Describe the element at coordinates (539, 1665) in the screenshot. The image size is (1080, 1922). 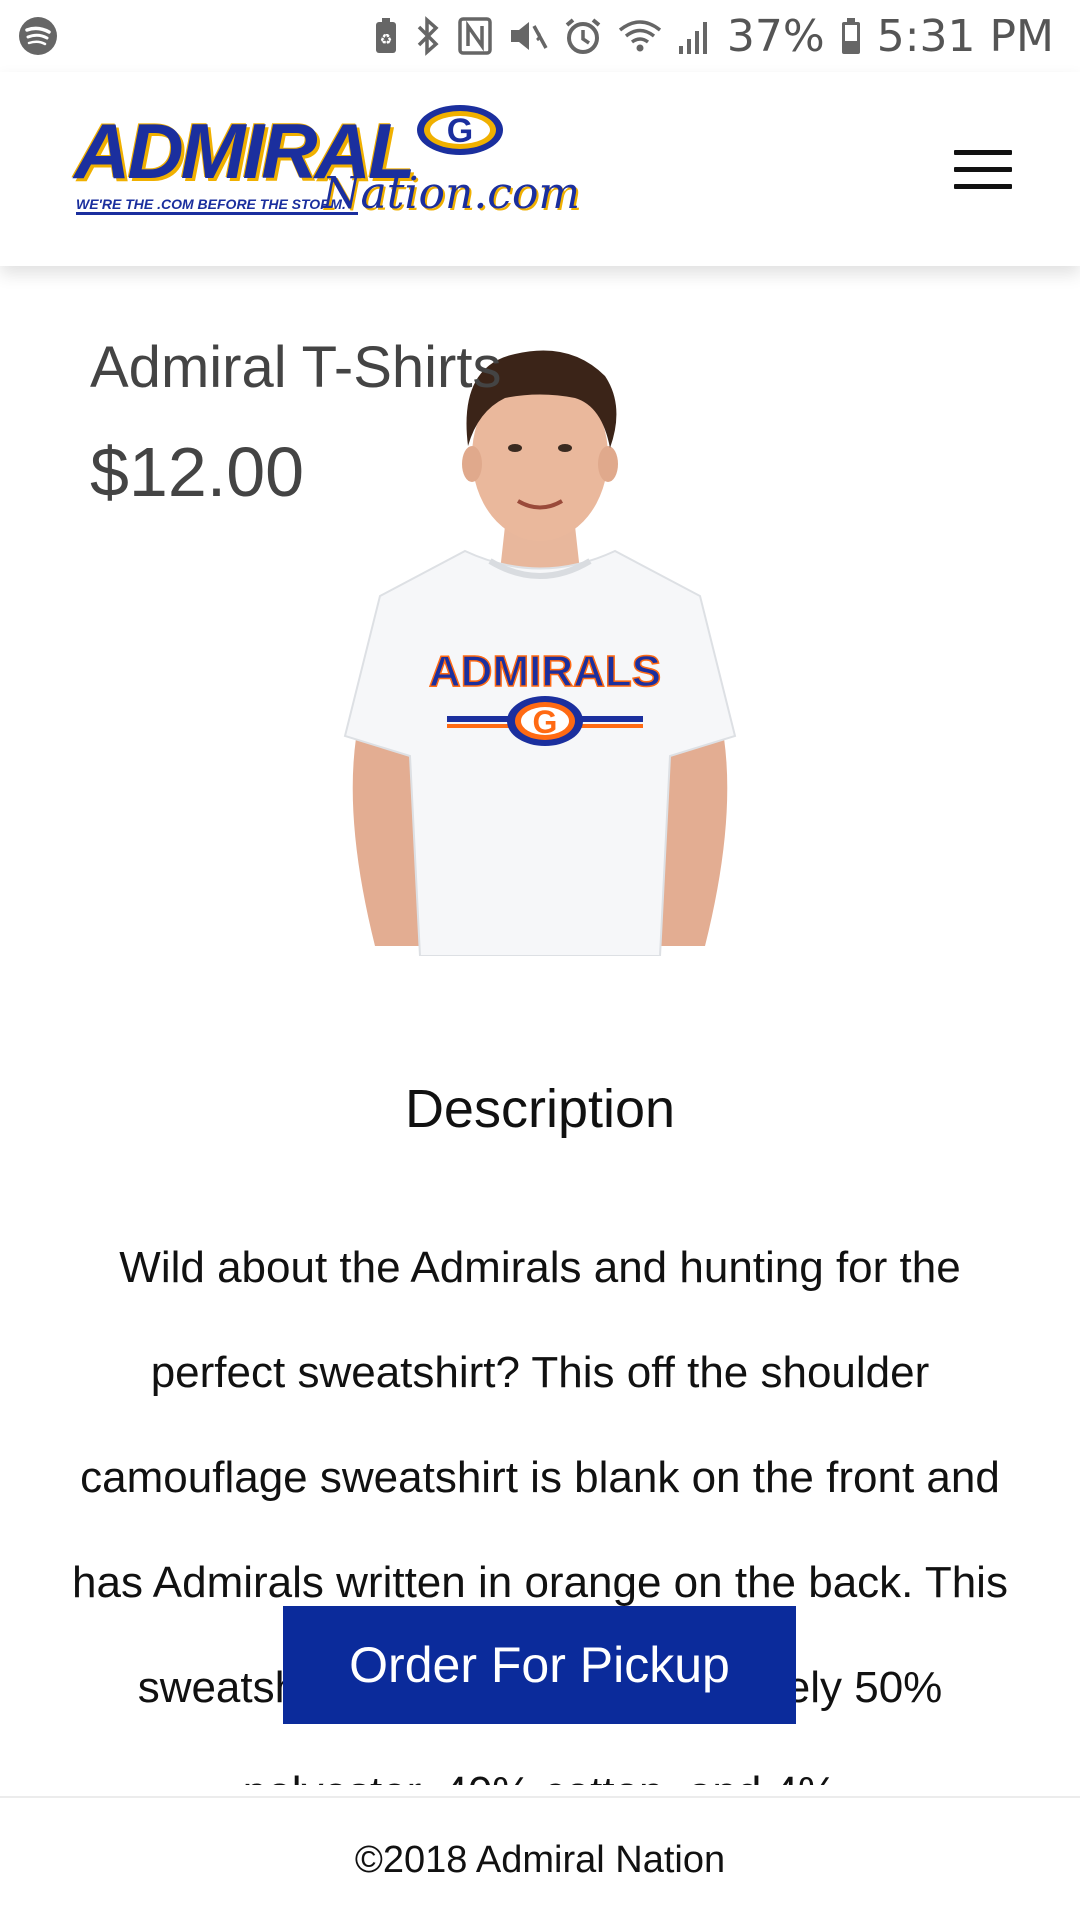
I see `order-for-pickup-button: Order For Pickup` at that location.